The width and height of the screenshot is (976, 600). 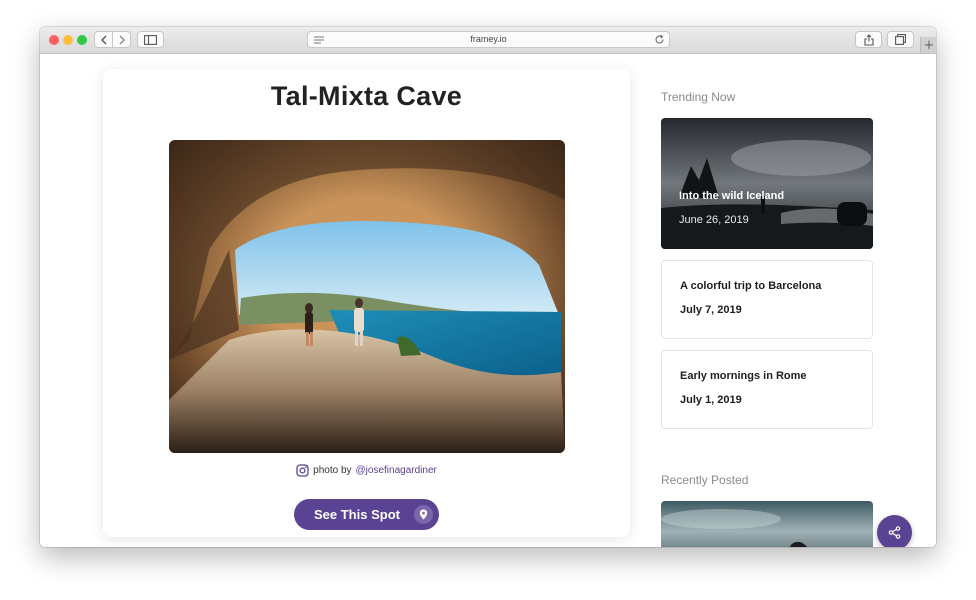 I want to click on spot-title: Tal-Mixta Cave, so click(x=366, y=96).